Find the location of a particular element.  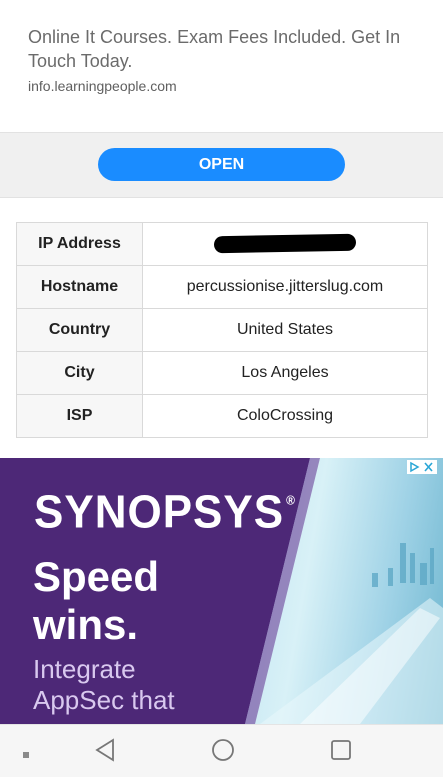

country-value: United States is located at coordinates (285, 330).